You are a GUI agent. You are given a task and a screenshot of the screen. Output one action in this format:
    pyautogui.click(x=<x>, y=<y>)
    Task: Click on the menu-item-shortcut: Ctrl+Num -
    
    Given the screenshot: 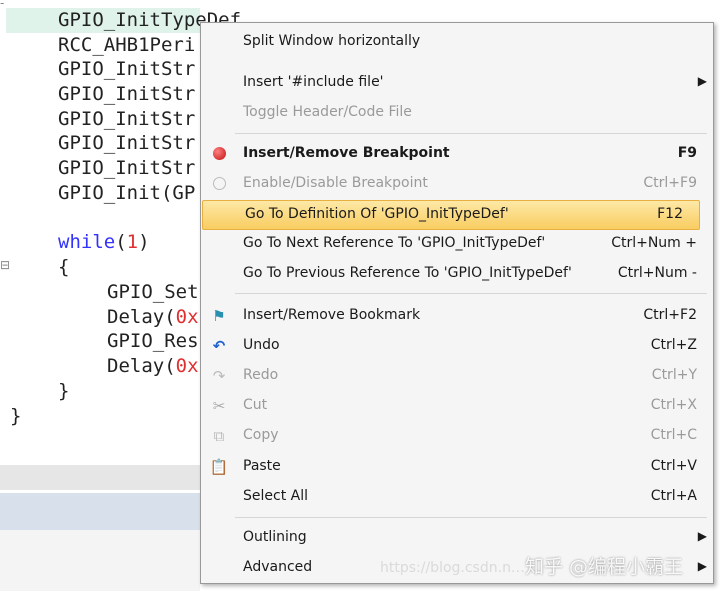 What is the action you would take?
    pyautogui.click(x=657, y=273)
    